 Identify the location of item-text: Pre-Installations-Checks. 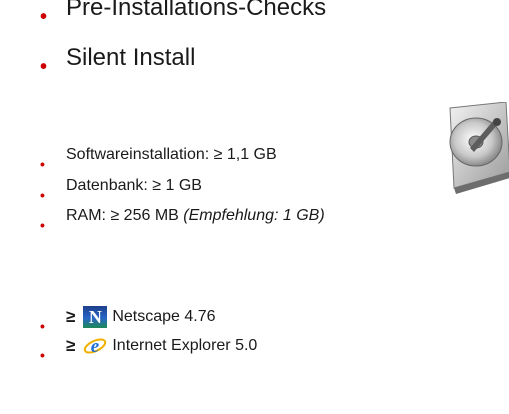
(196, 10).